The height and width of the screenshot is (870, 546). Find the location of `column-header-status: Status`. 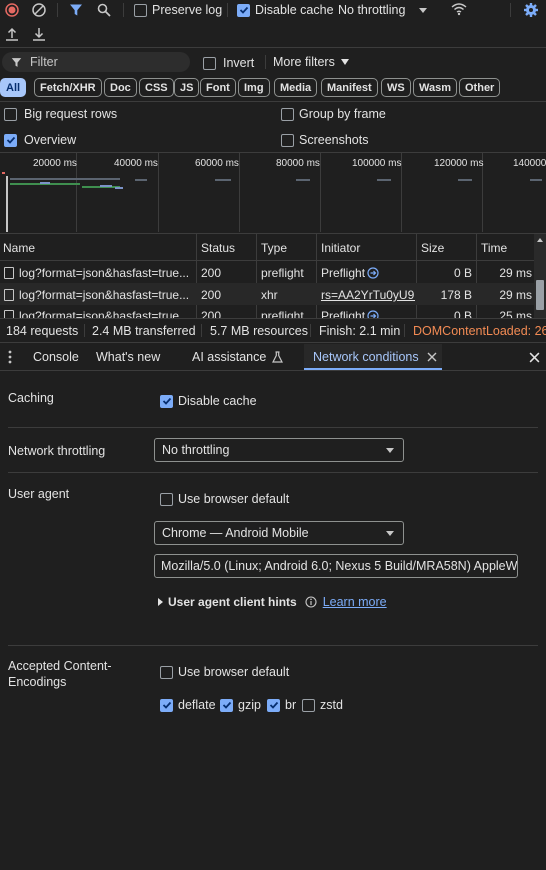

column-header-status: Status is located at coordinates (218, 248).